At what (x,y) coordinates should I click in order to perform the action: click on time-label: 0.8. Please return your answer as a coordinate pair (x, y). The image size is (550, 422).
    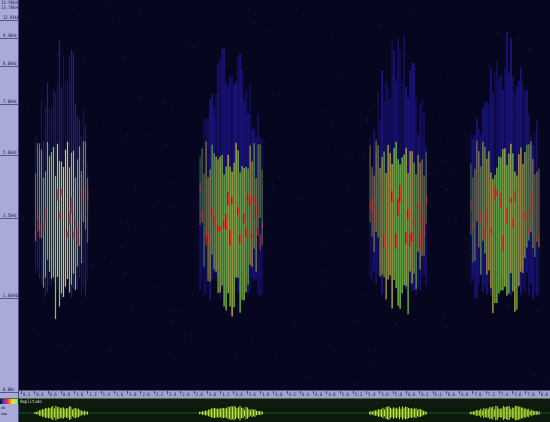
    Looking at the image, I should click on (66, 394).